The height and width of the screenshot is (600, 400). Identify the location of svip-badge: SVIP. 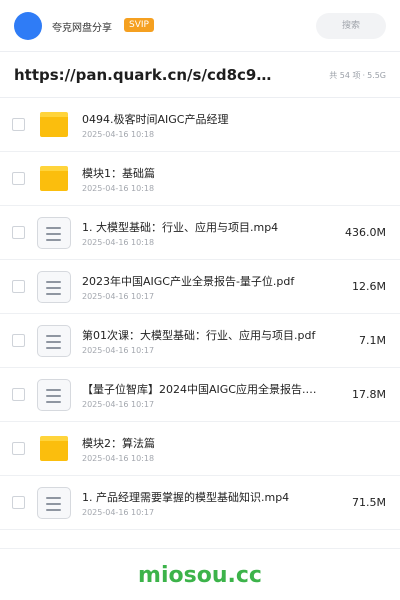
(139, 25).